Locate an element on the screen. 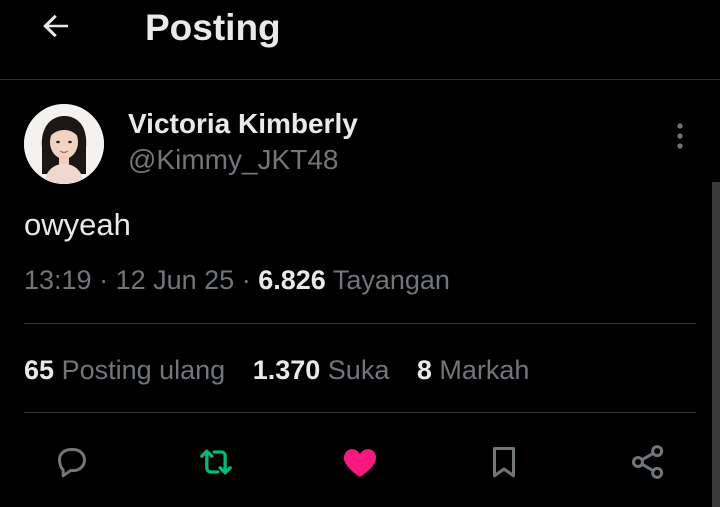 The height and width of the screenshot is (507, 720). post-date: 12 Jun 25 is located at coordinates (175, 280).